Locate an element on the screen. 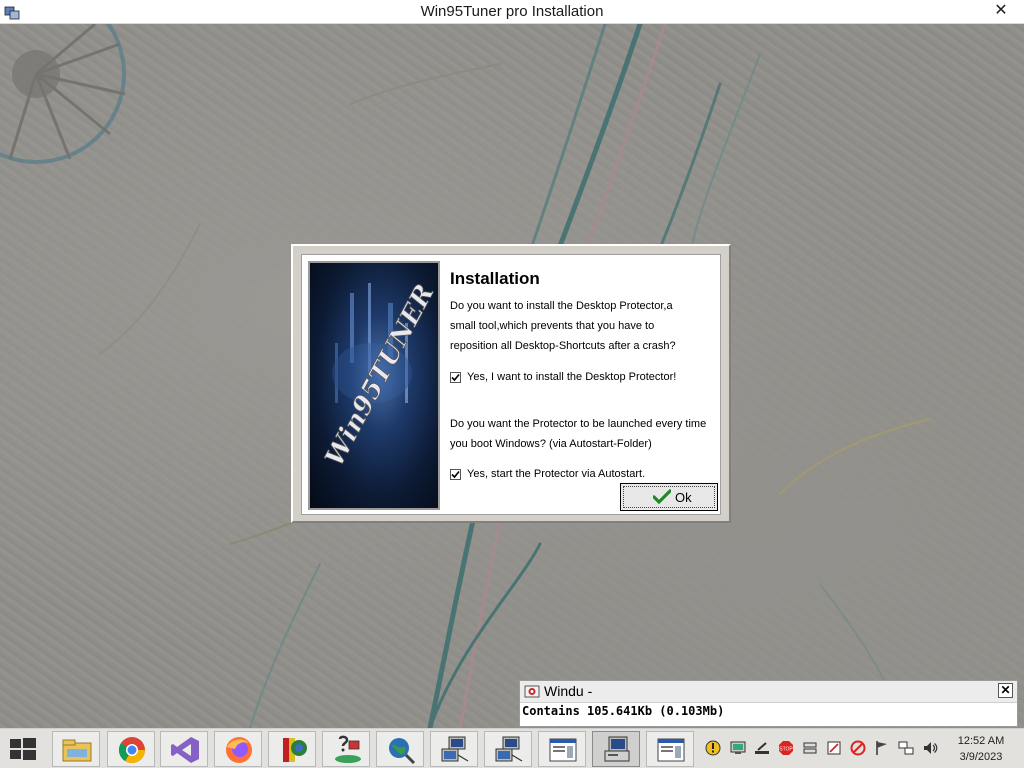  visual-studio-icon is located at coordinates (185, 750).